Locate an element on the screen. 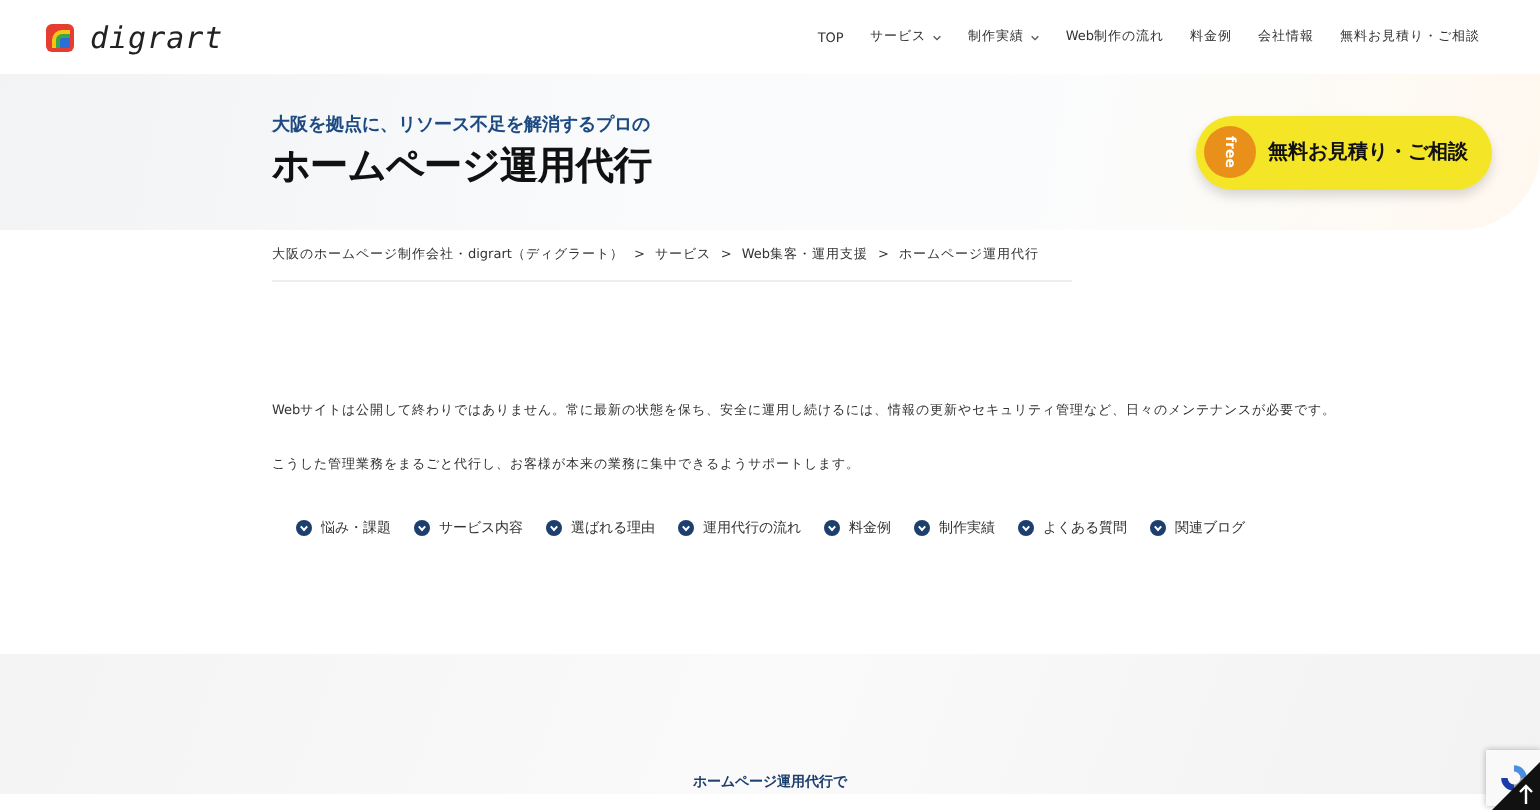 This screenshot has width=1540, height=810. back-to-top-button is located at coordinates (1516, 786).